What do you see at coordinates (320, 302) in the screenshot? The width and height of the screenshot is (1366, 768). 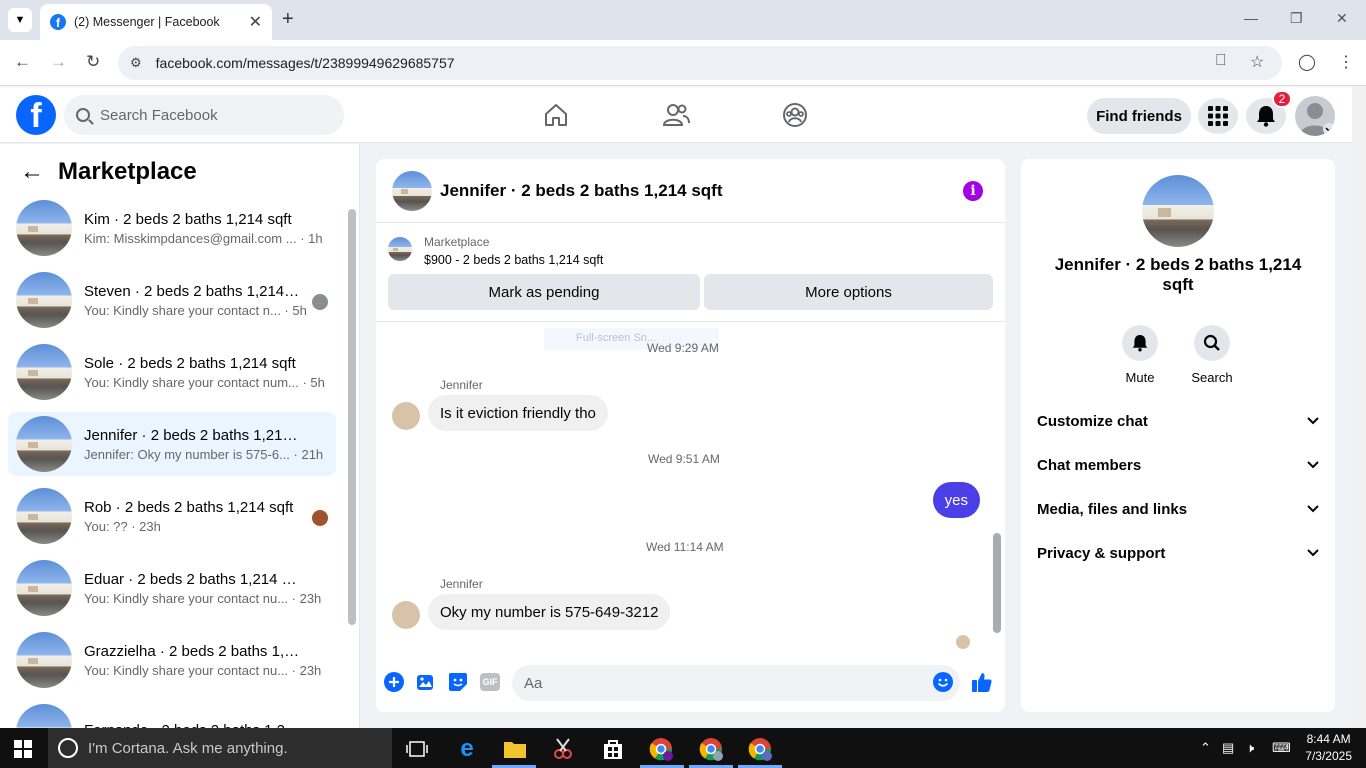 I see `seen-avatar` at bounding box center [320, 302].